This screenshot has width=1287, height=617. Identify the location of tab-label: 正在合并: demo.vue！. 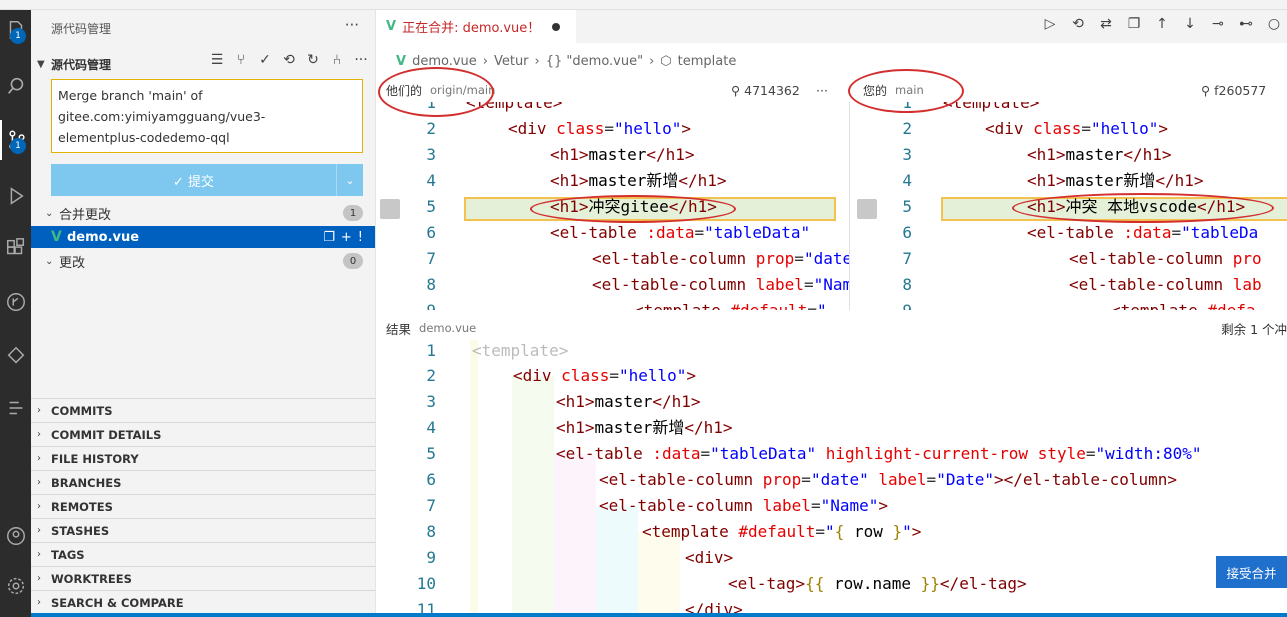
(471, 28).